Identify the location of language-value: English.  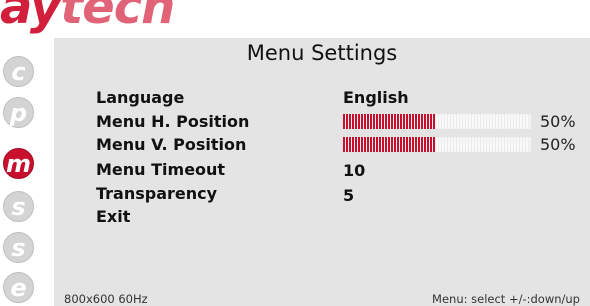
(376, 97).